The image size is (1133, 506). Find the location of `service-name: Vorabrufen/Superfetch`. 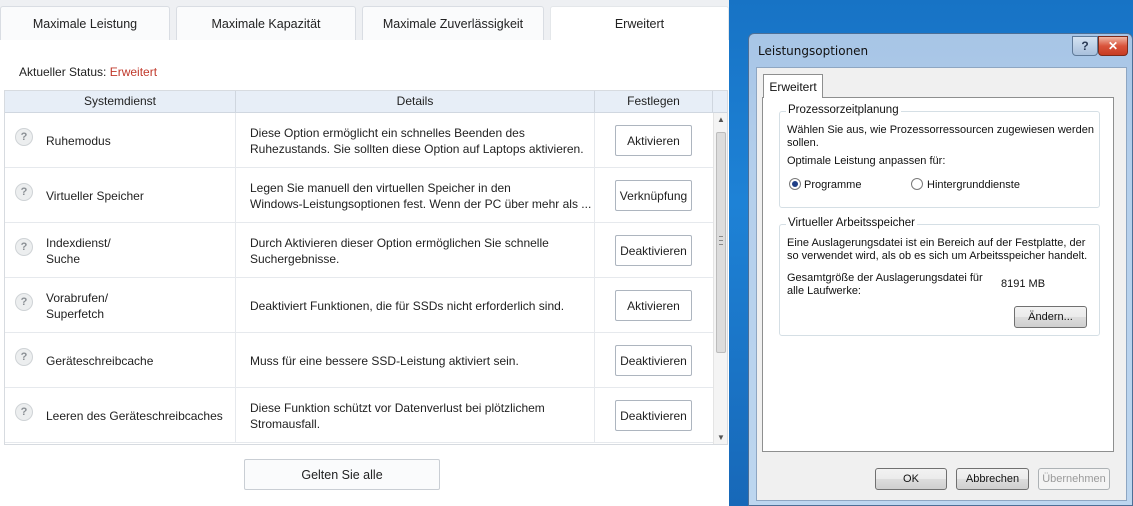

service-name: Vorabrufen/Superfetch is located at coordinates (77, 306).